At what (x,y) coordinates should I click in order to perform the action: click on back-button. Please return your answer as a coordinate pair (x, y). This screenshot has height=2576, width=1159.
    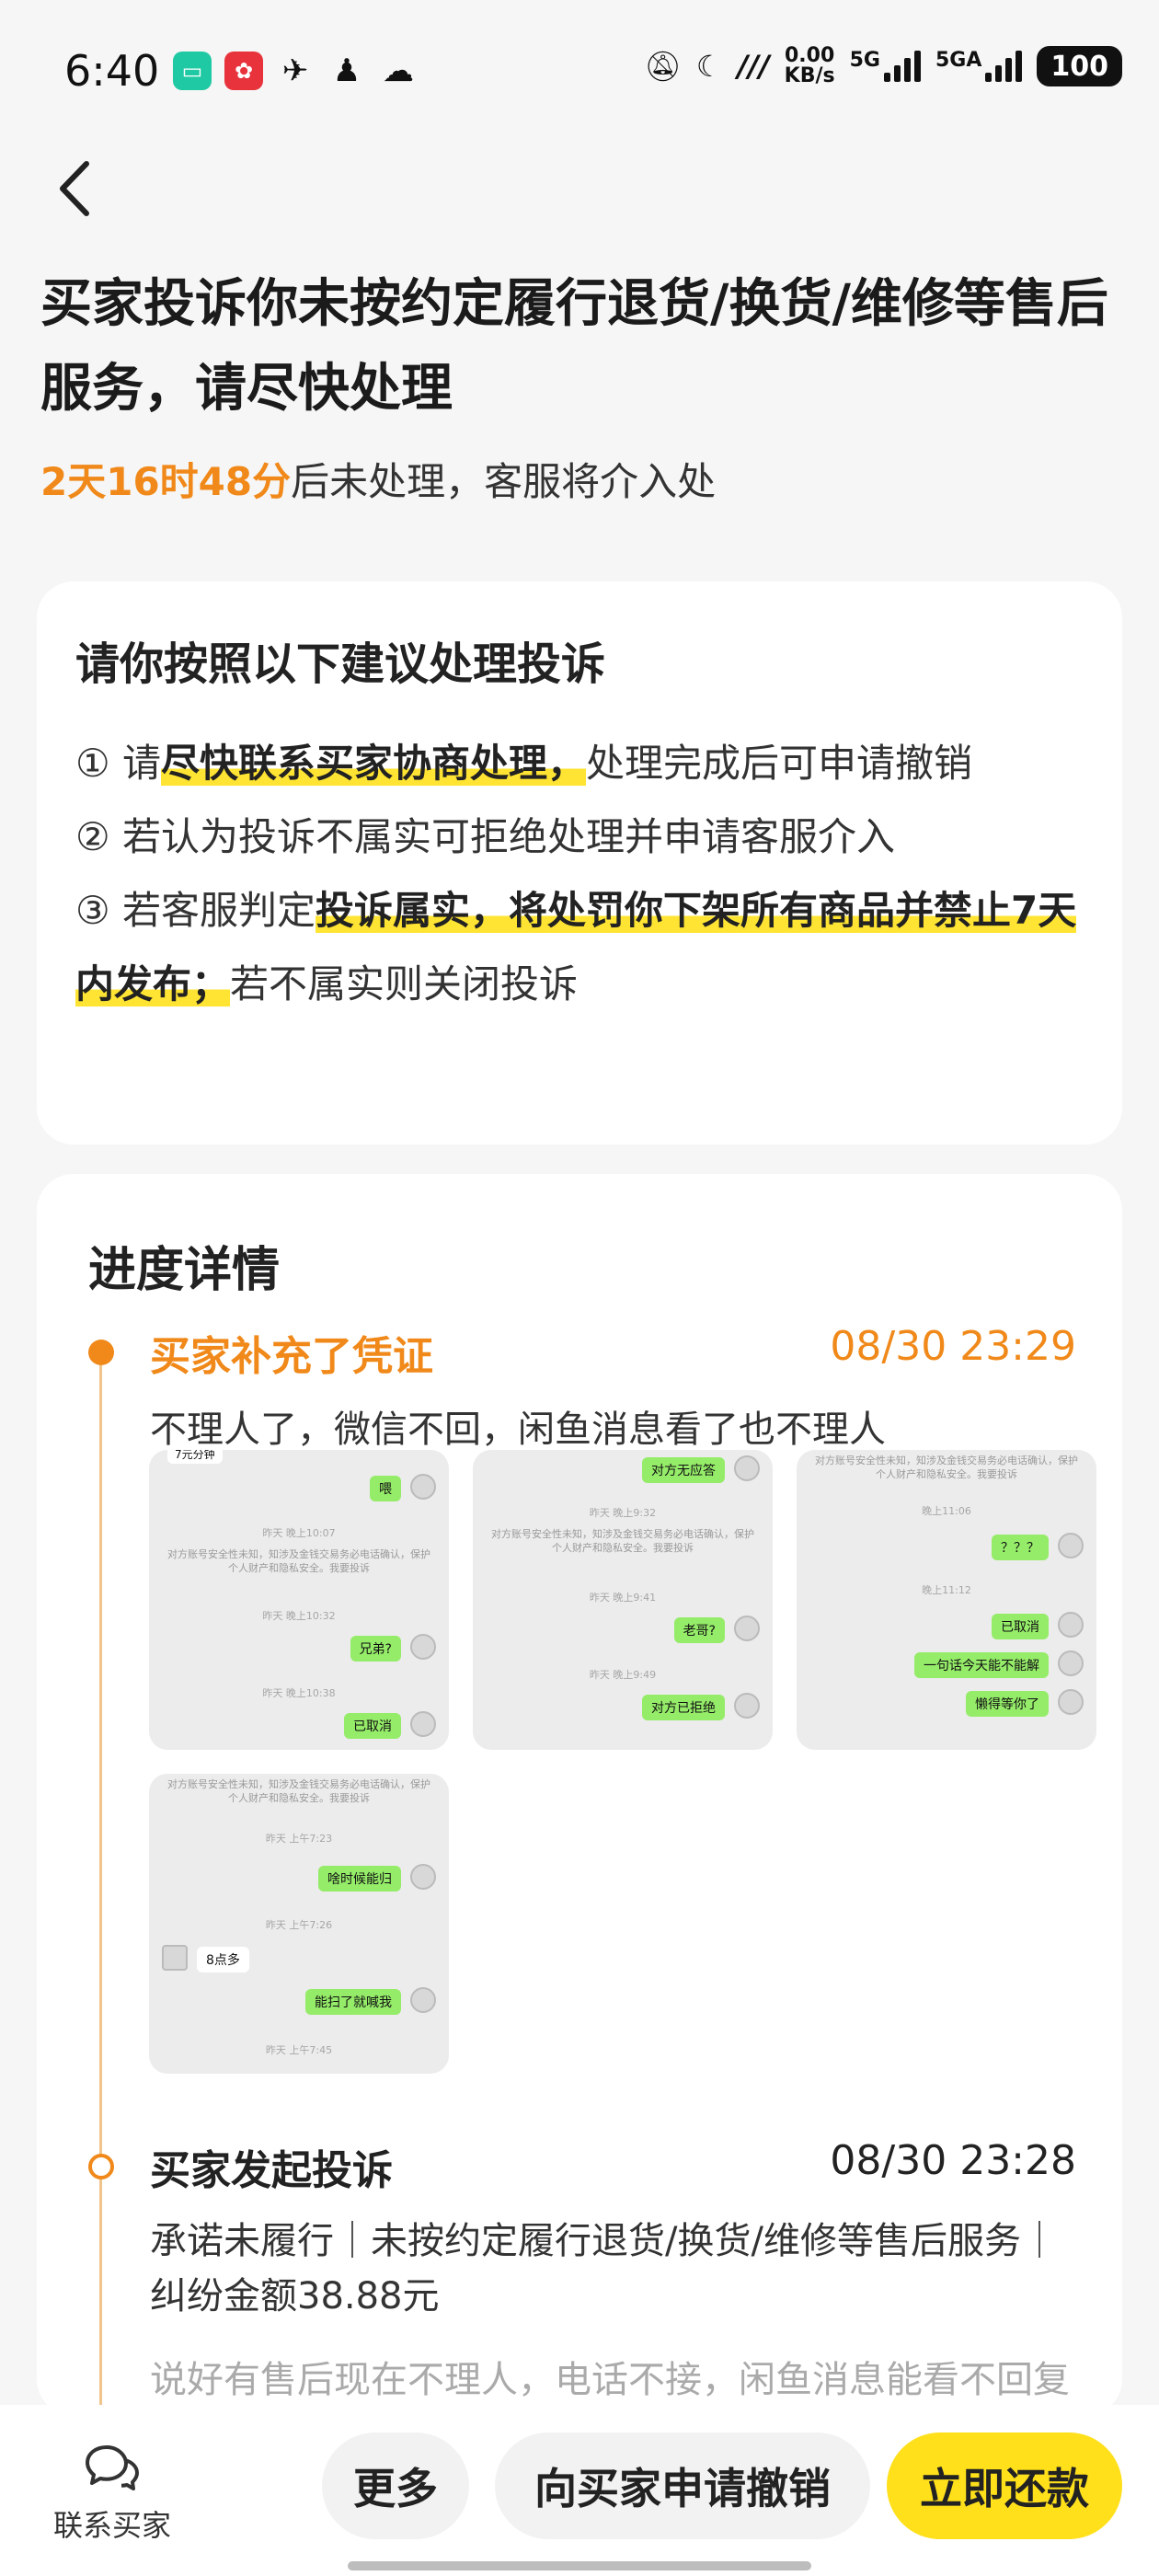
    Looking at the image, I should click on (78, 188).